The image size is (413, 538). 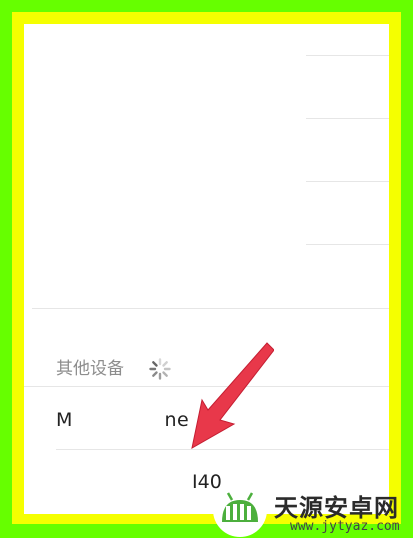 What do you see at coordinates (232, 395) in the screenshot?
I see `pointer-arrow-icon` at bounding box center [232, 395].